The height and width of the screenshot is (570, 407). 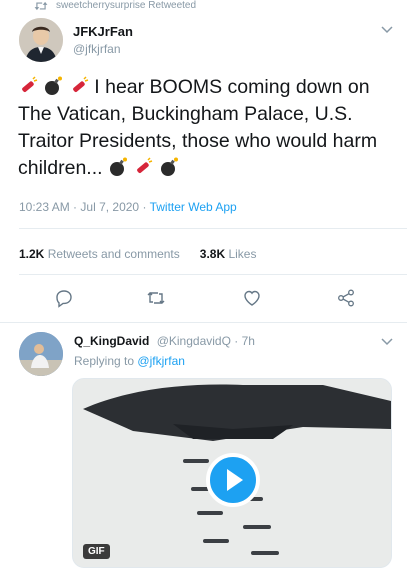 I want to click on tweet-stats: 1.2K Retweets and comments 3.8K Likes, so click(x=137, y=254).